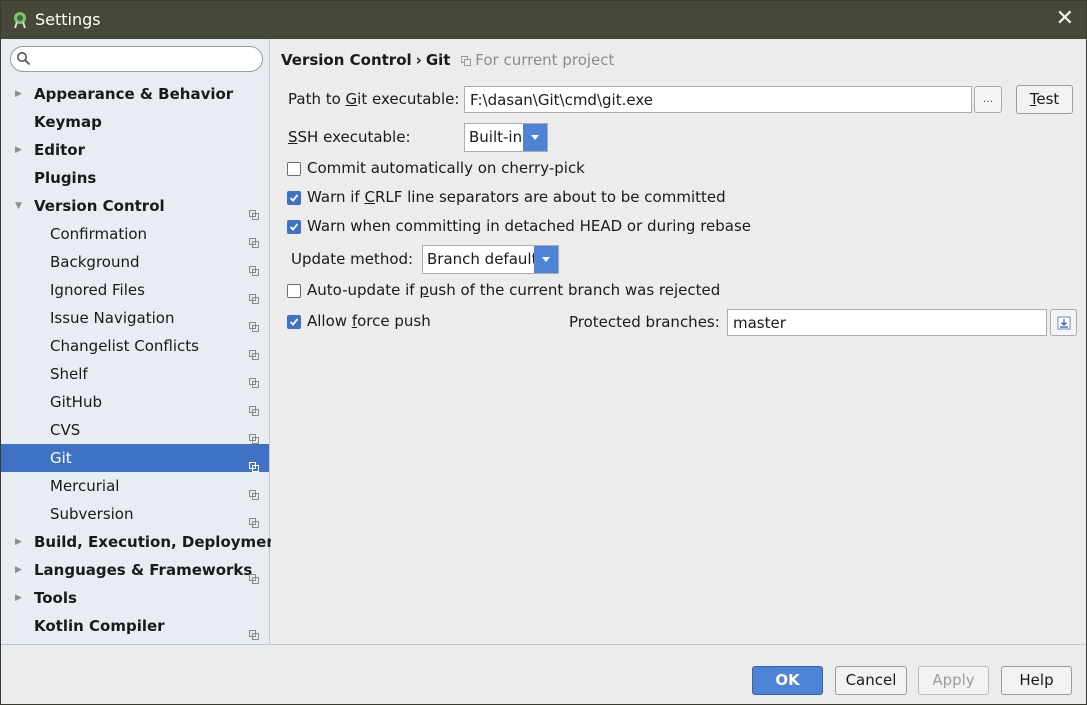  Describe the element at coordinates (76, 402) in the screenshot. I see `sidebar-item-label: GitHub` at that location.